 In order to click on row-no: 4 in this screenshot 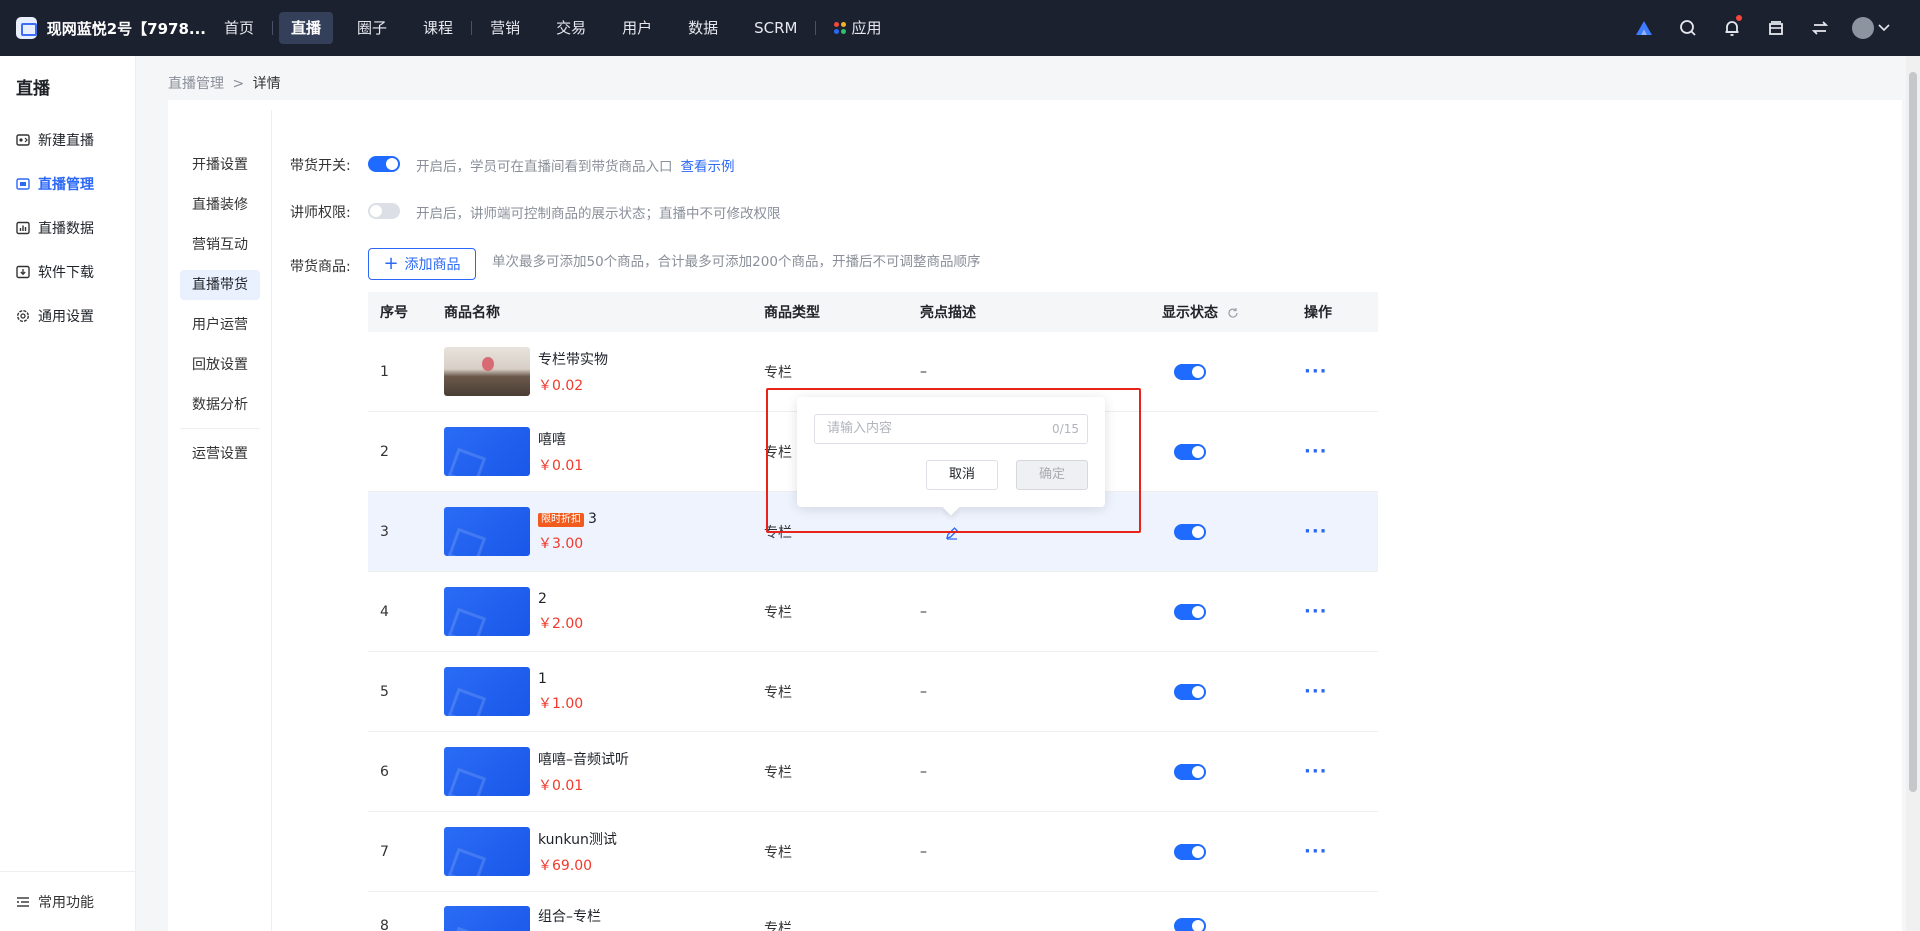, I will do `click(384, 611)`.